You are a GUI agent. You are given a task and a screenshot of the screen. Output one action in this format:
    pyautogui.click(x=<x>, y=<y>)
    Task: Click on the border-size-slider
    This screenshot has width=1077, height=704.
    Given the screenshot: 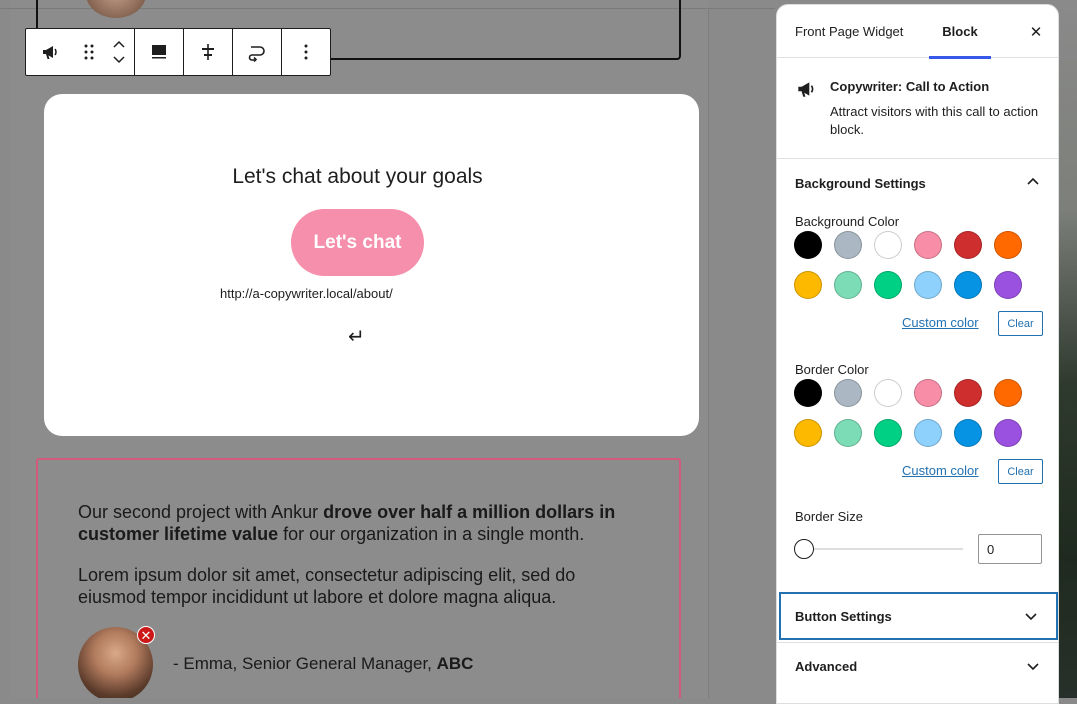 What is the action you would take?
    pyautogui.click(x=804, y=549)
    